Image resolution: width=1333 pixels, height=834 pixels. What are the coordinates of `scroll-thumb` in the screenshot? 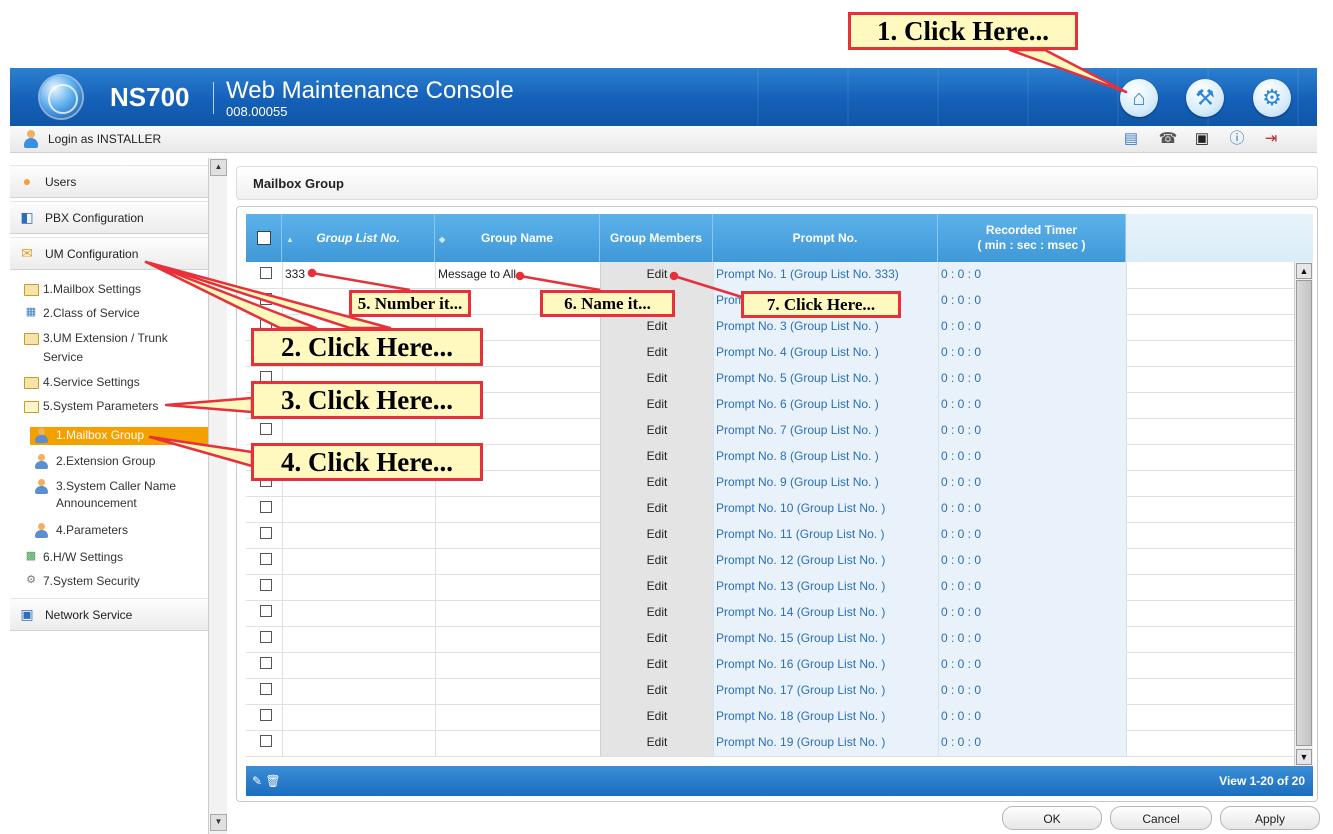 It's located at (1304, 513).